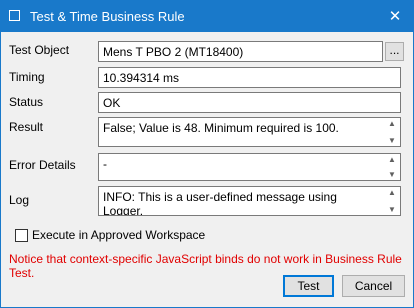 Image resolution: width=414 pixels, height=308 pixels. I want to click on timing-value: 10.394314 ms, so click(141, 78).